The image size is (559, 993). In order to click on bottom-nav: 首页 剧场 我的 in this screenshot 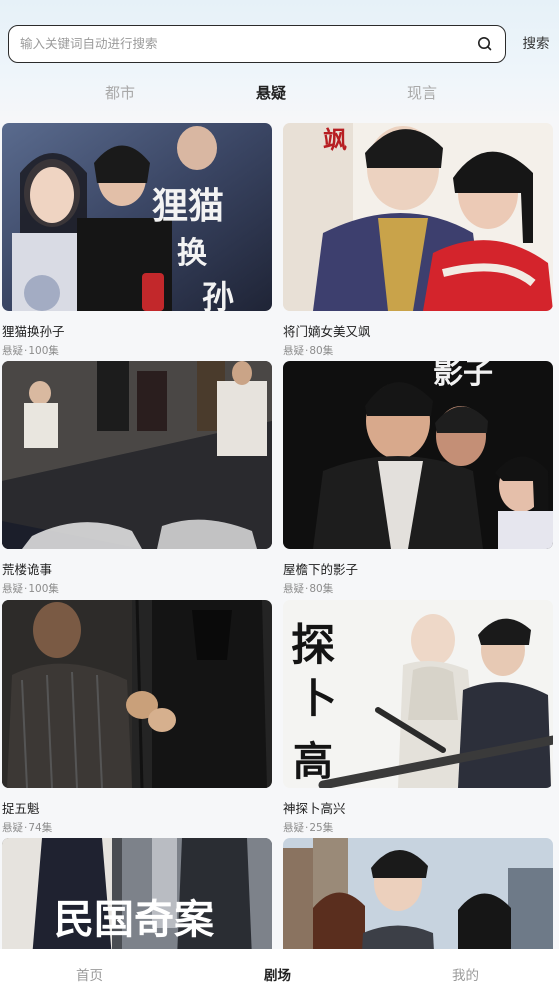, I will do `click(279, 971)`.